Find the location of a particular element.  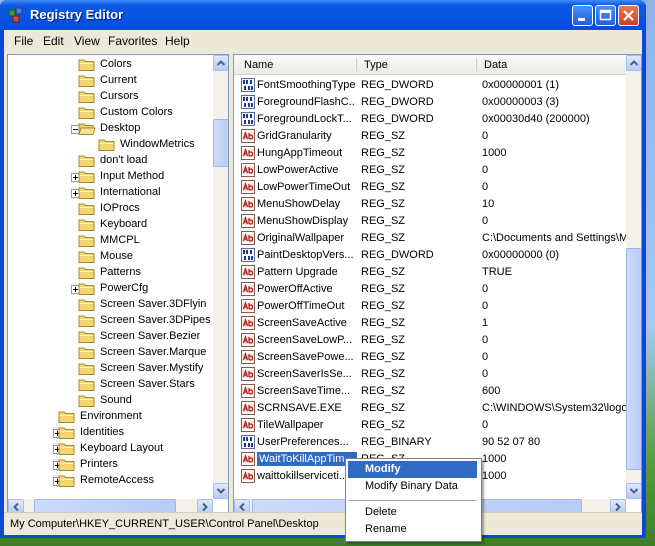

menu-favorites: Favorites is located at coordinates (132, 41).